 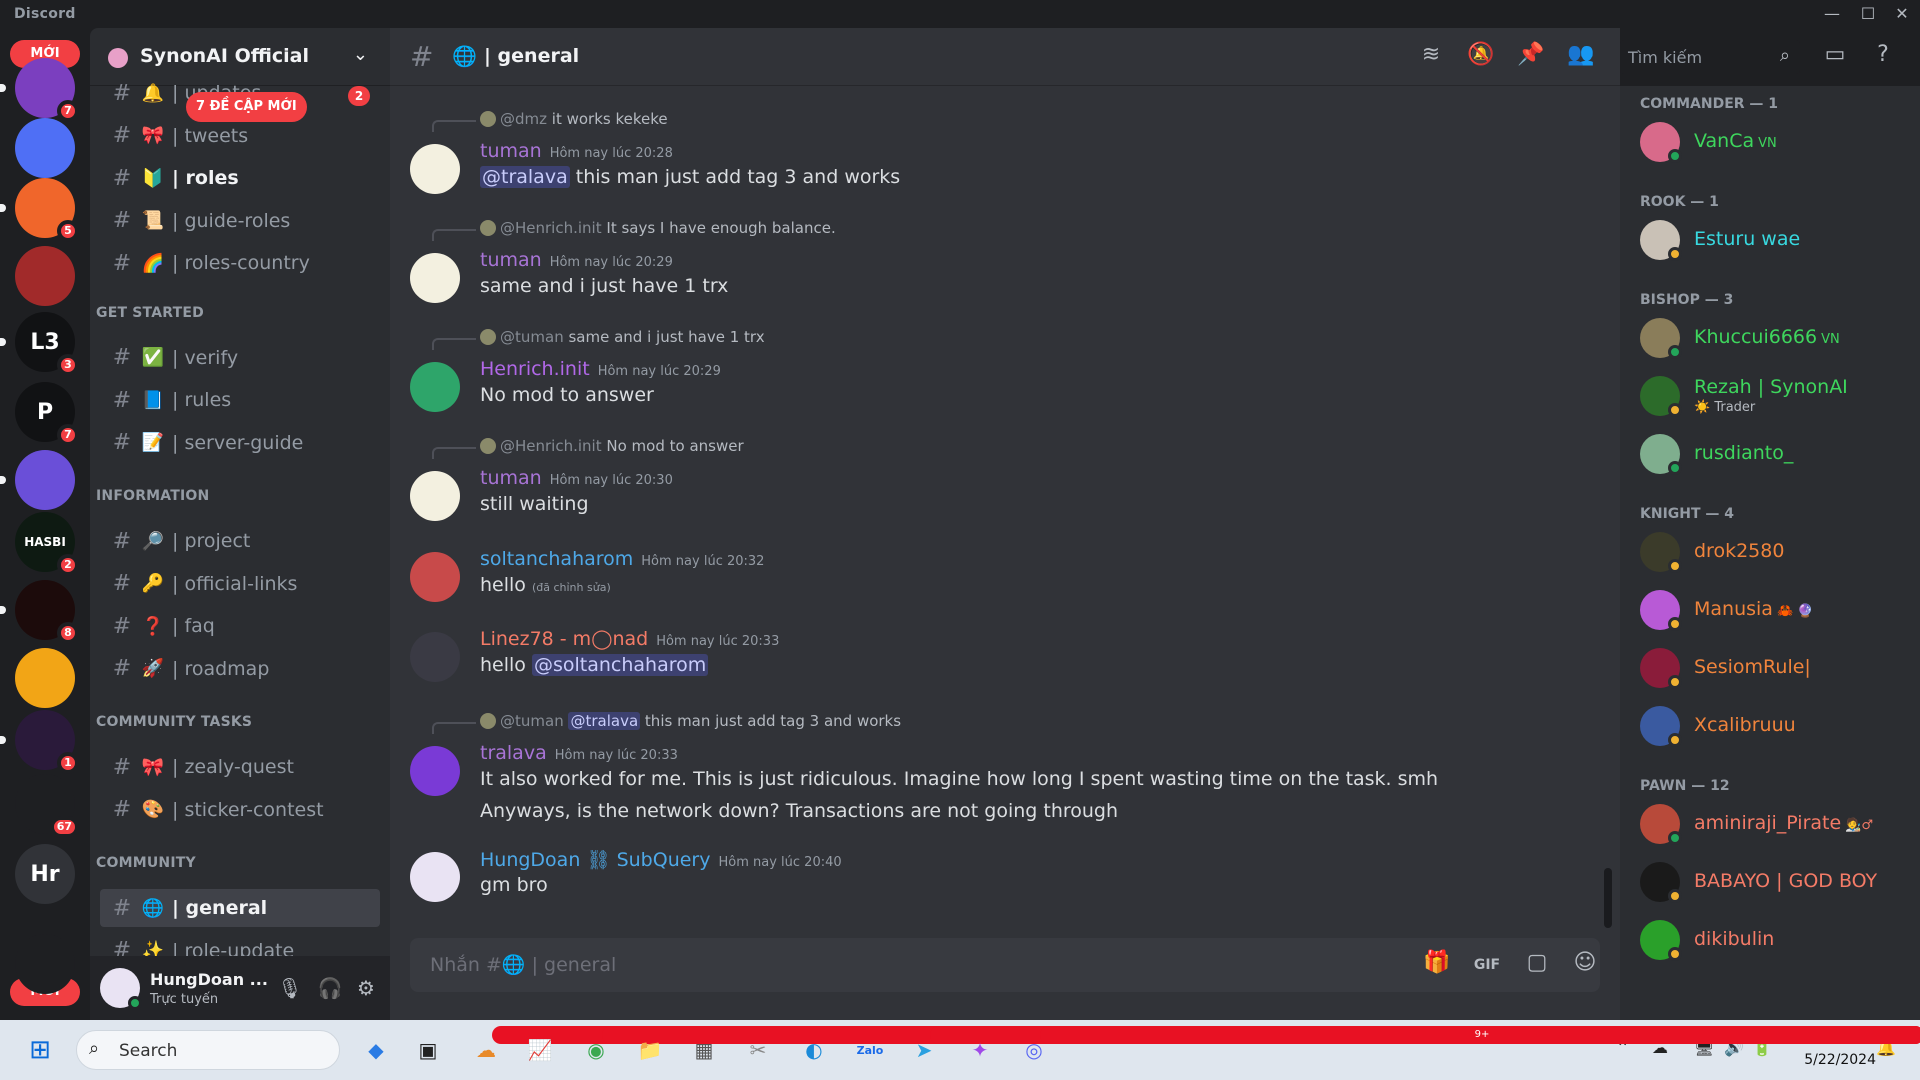 I want to click on member-item: drok2580, so click(x=1775, y=552).